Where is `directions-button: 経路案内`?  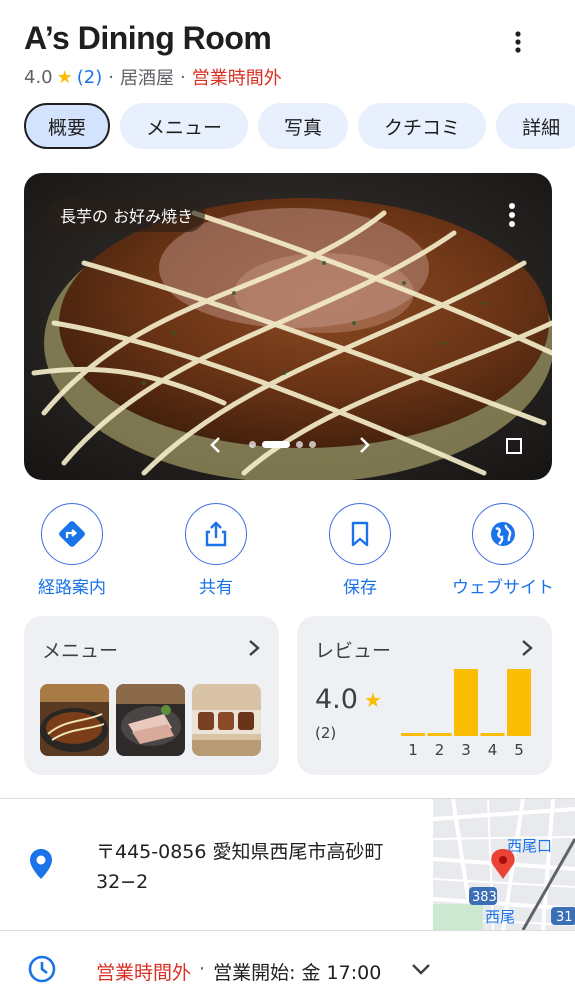 directions-button: 経路案内 is located at coordinates (72, 550).